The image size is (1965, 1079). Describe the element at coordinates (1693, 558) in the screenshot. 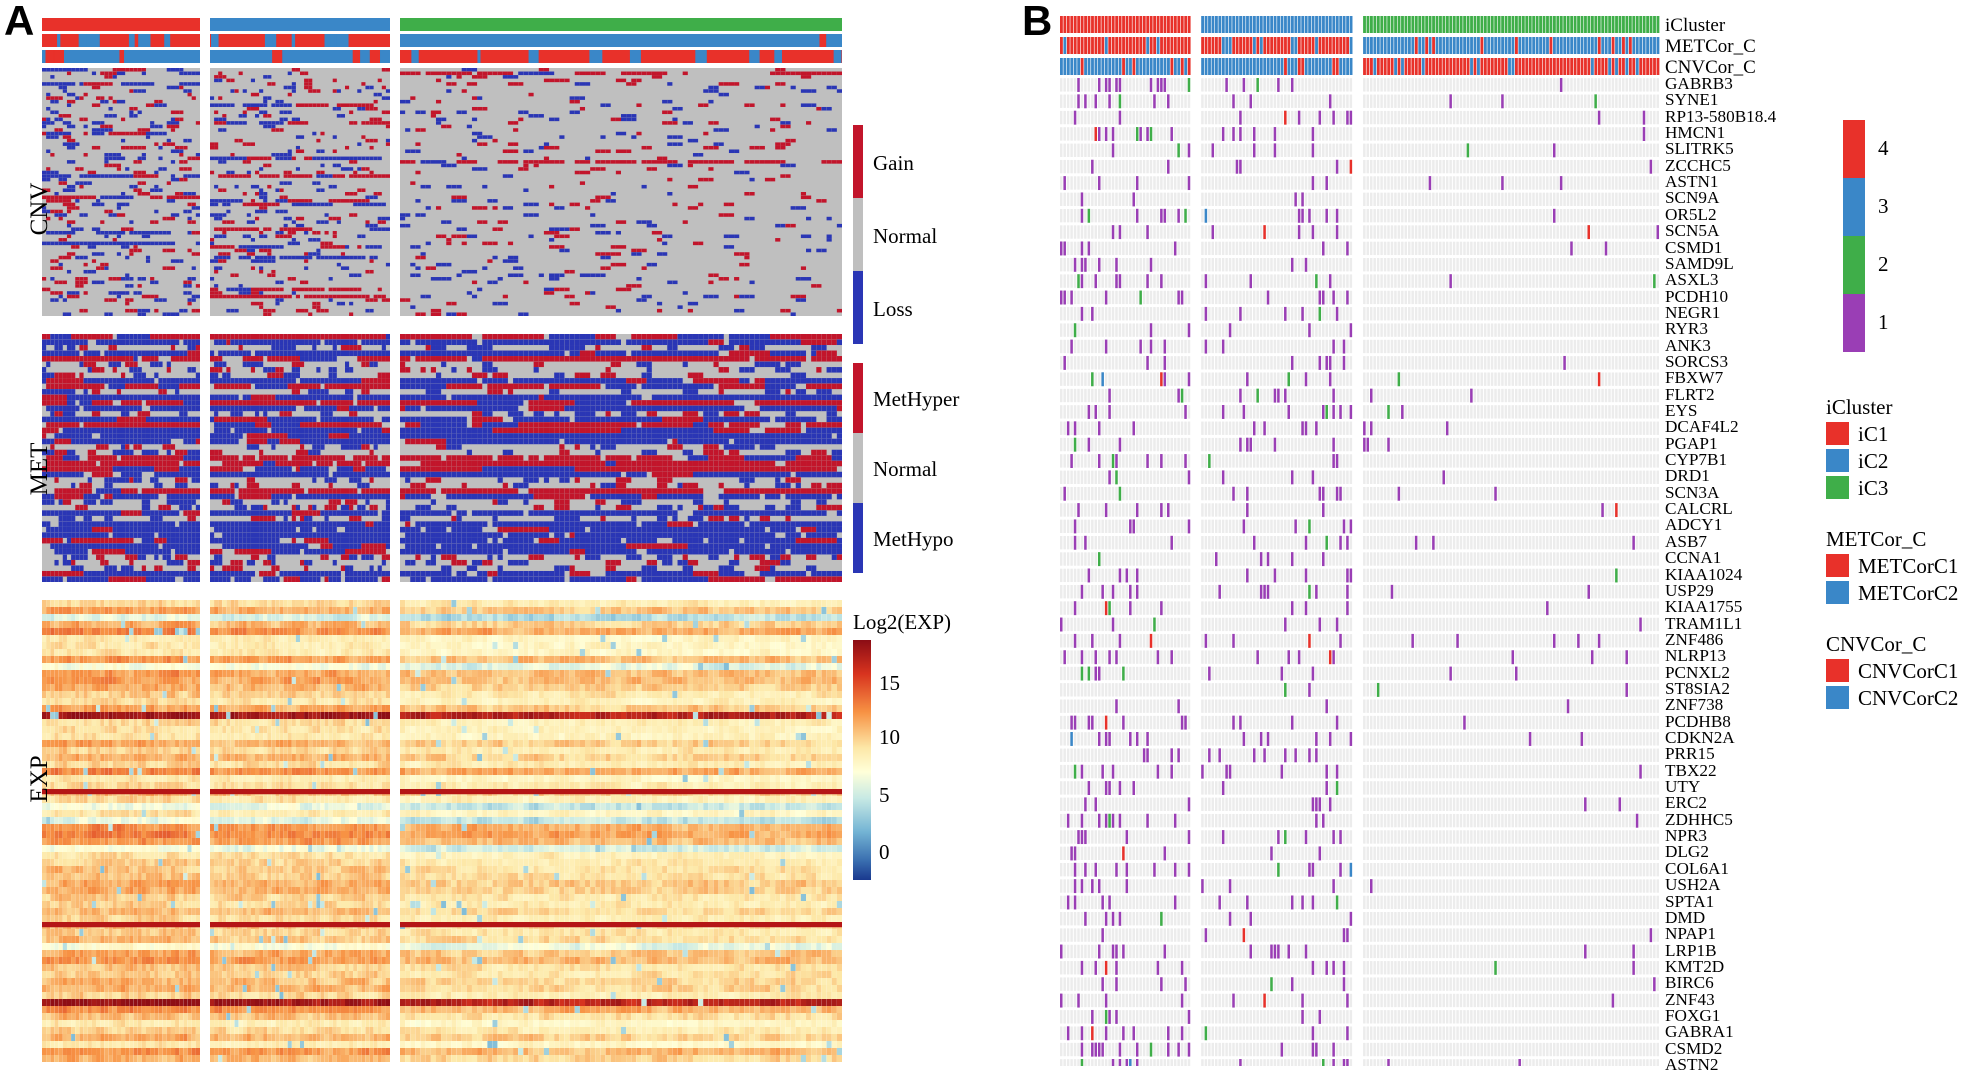

I see `gene-label: CCNA1` at that location.